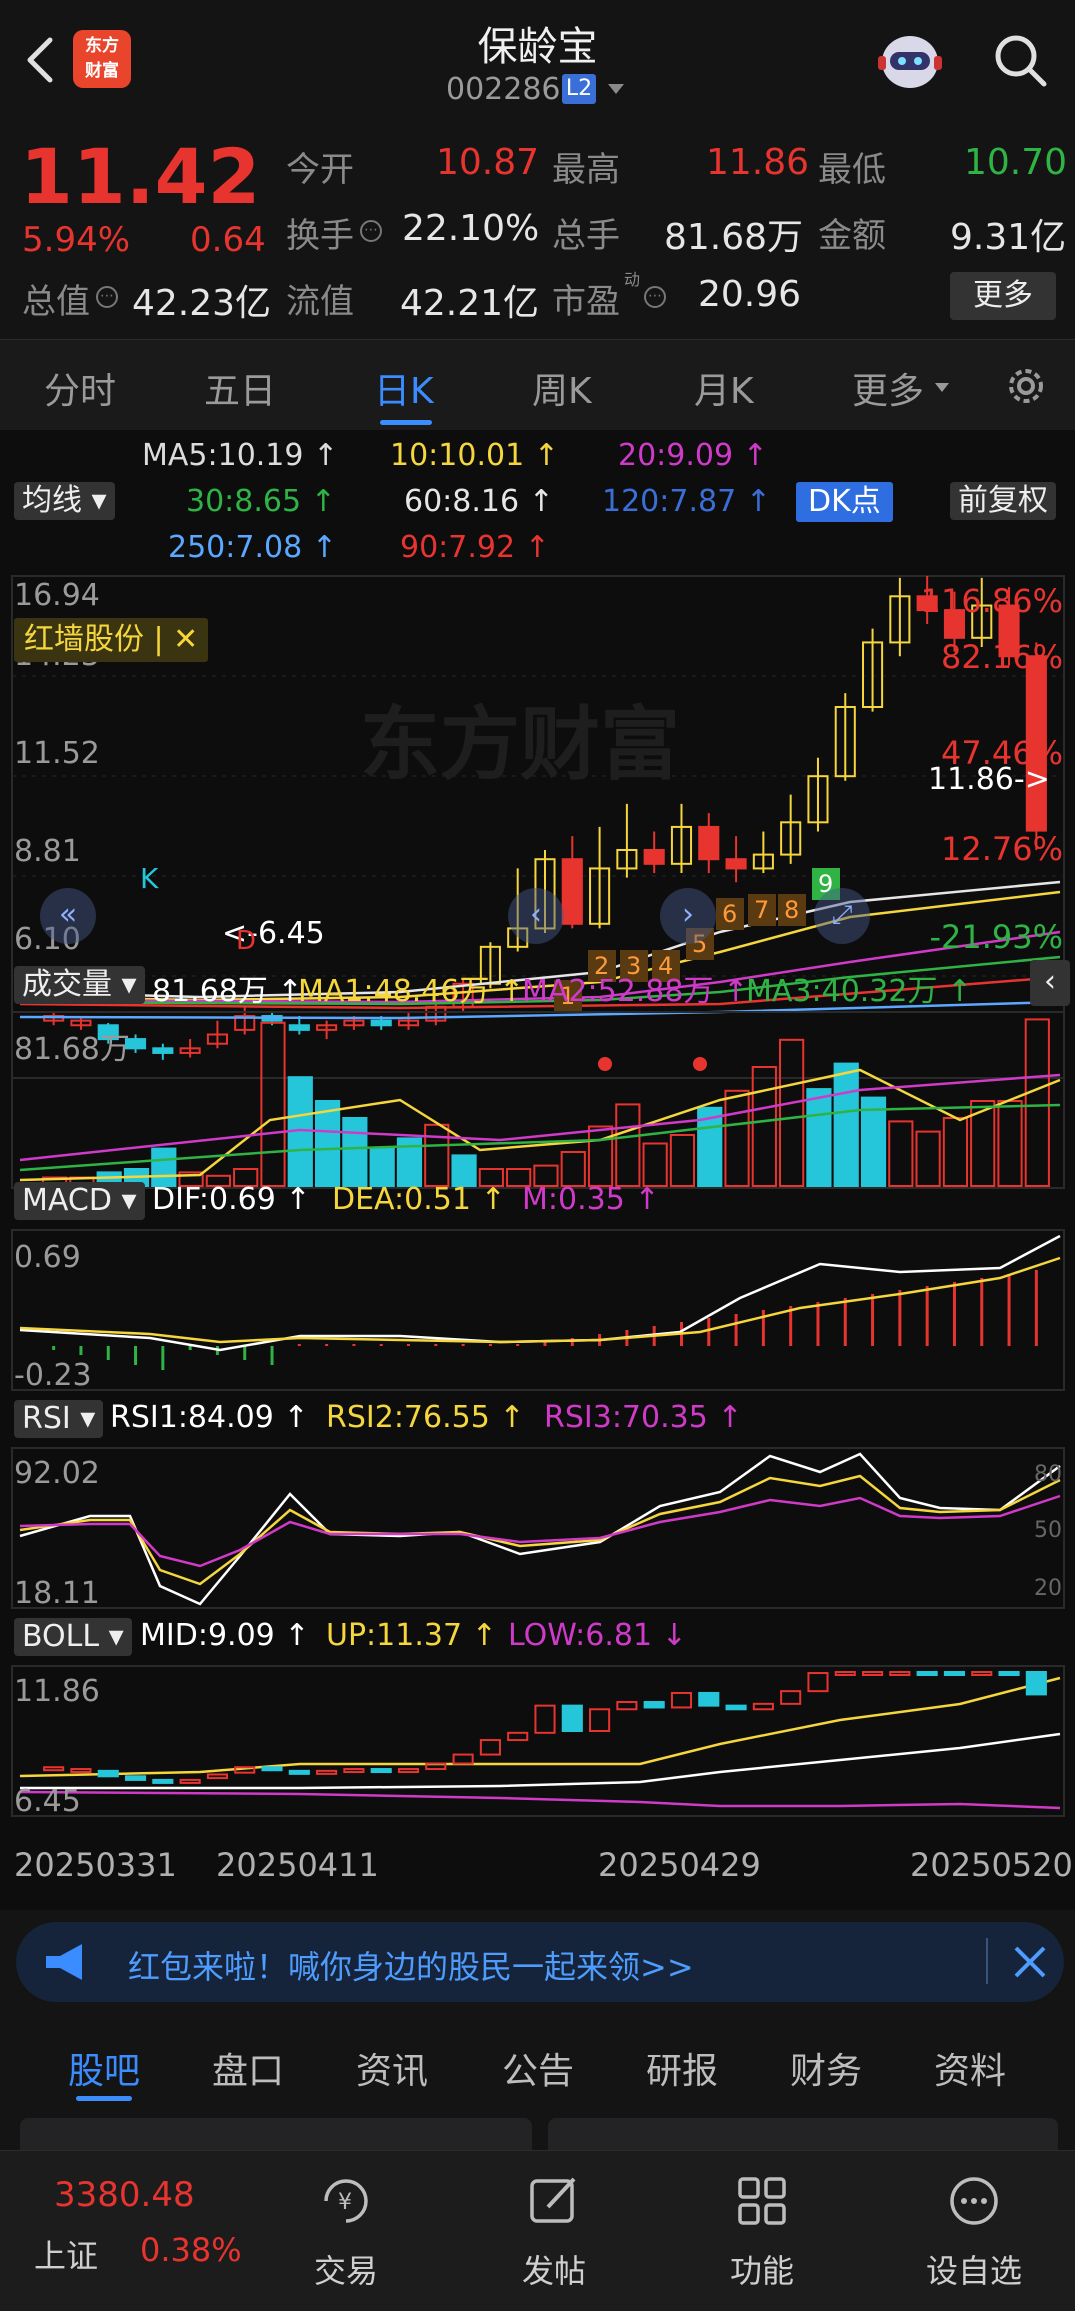  I want to click on expand-icon: ⤢, so click(842, 916).